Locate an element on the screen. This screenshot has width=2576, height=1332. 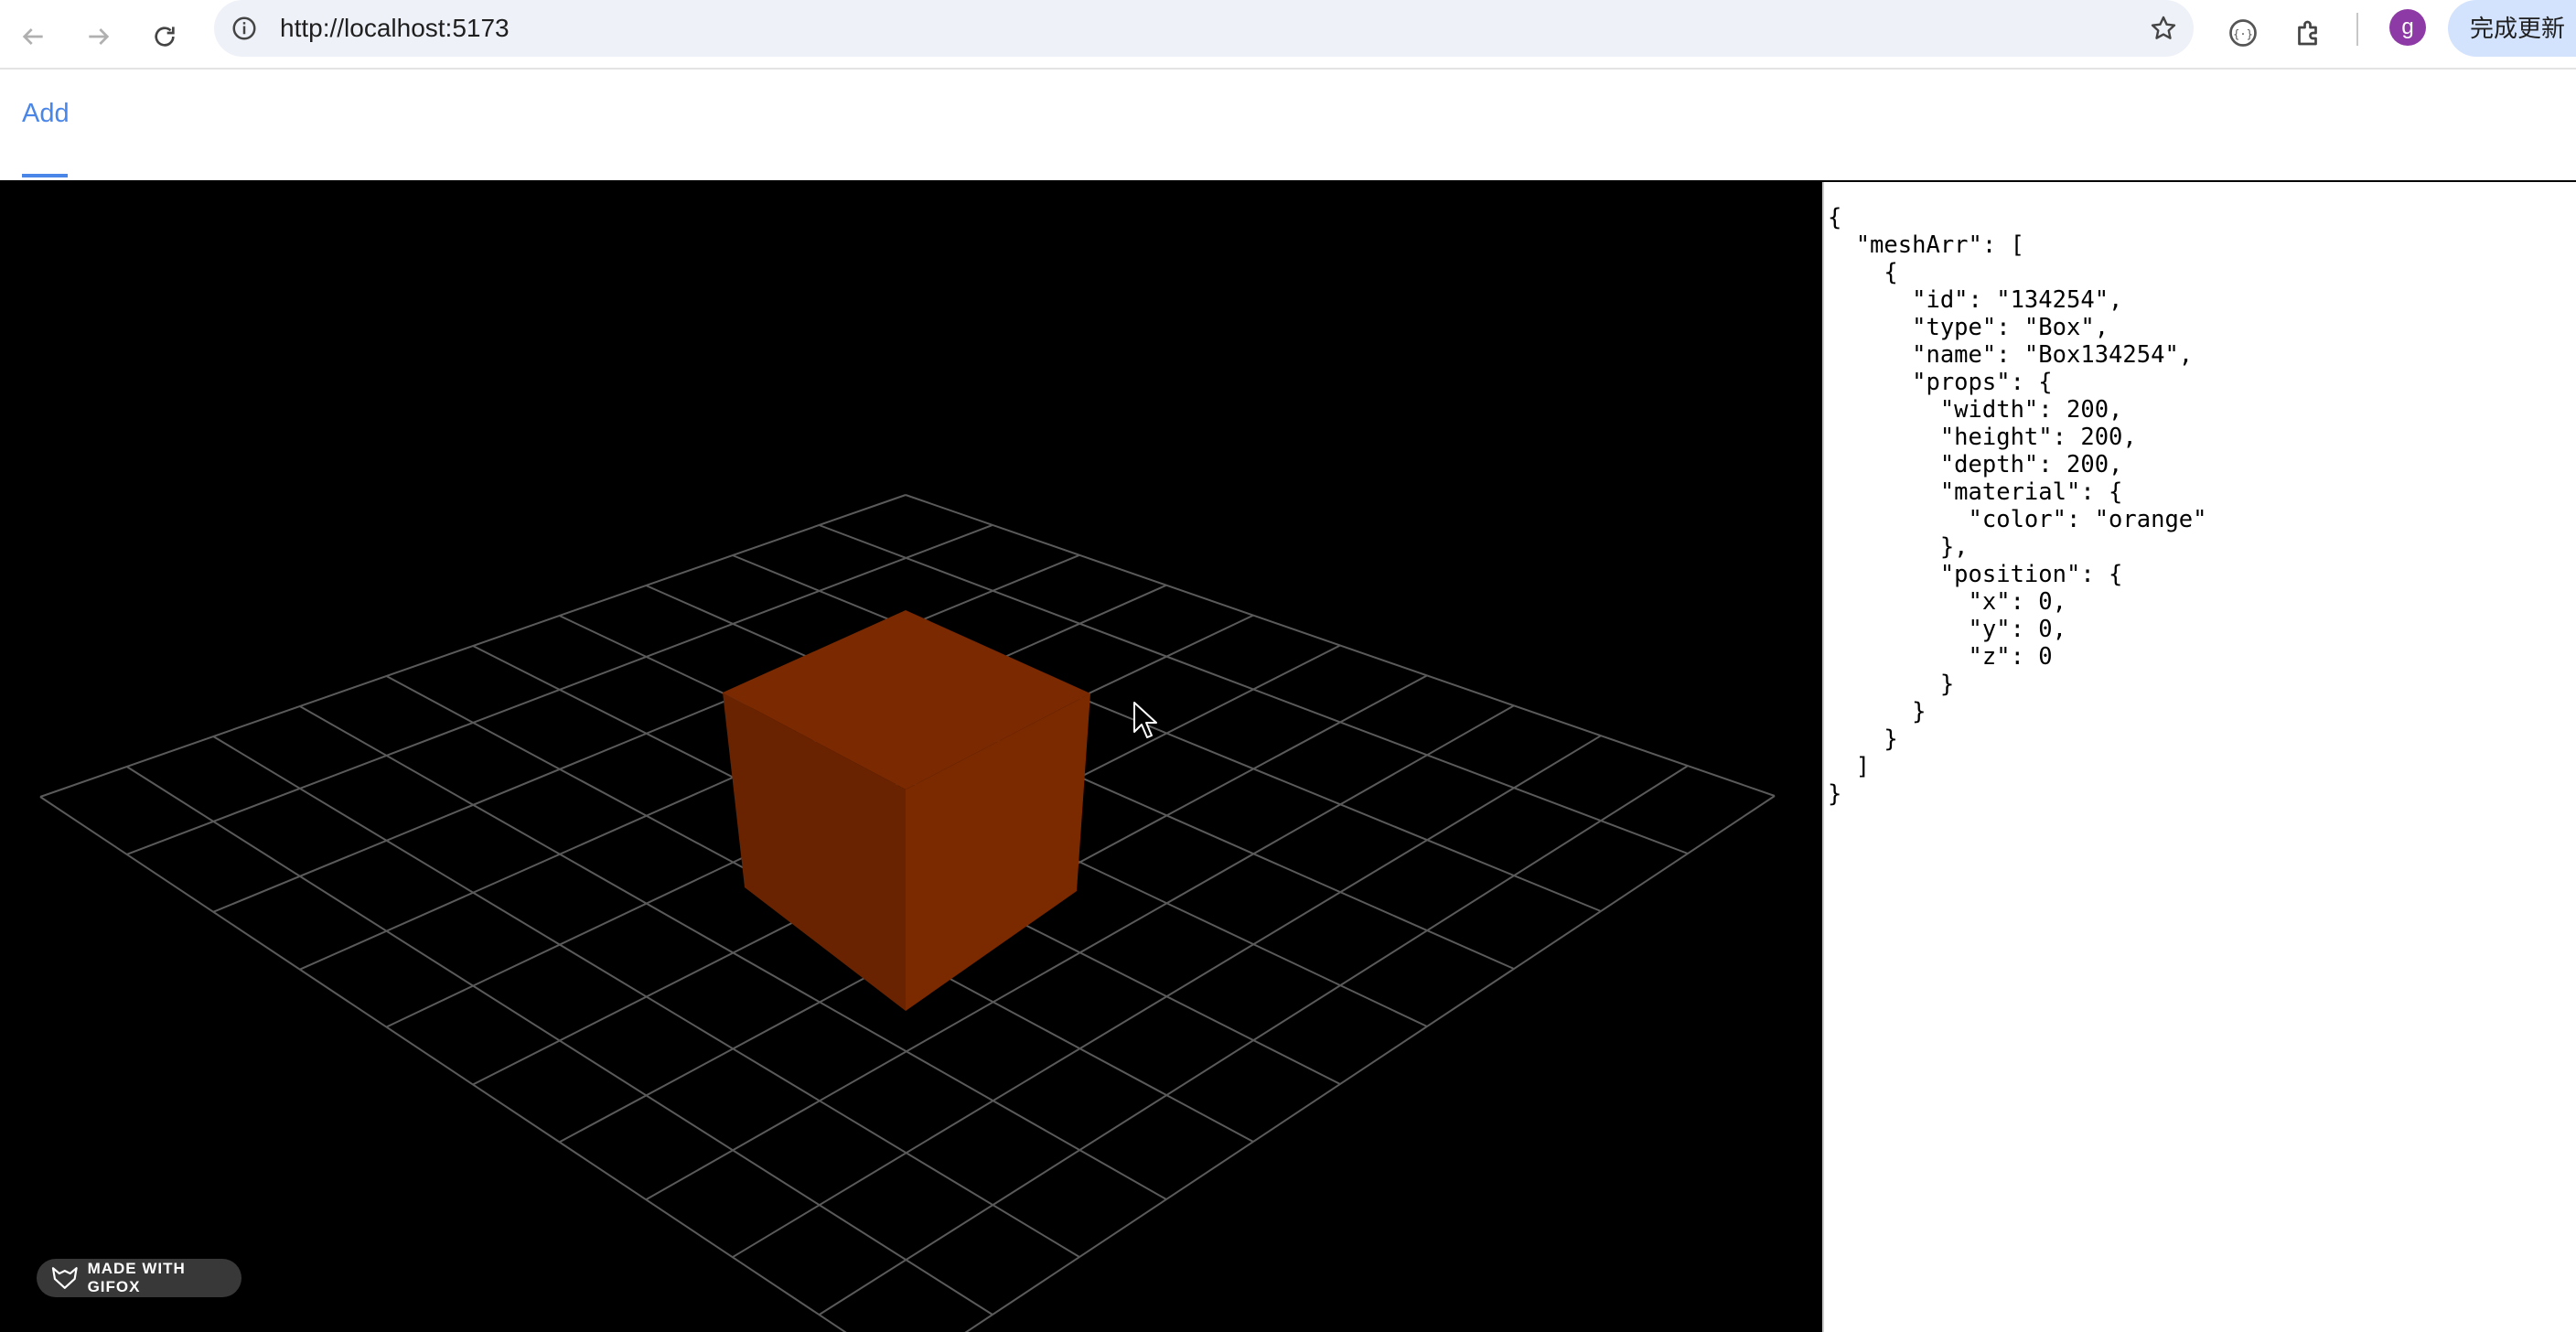
arrow-left-icon is located at coordinates (32, 36).